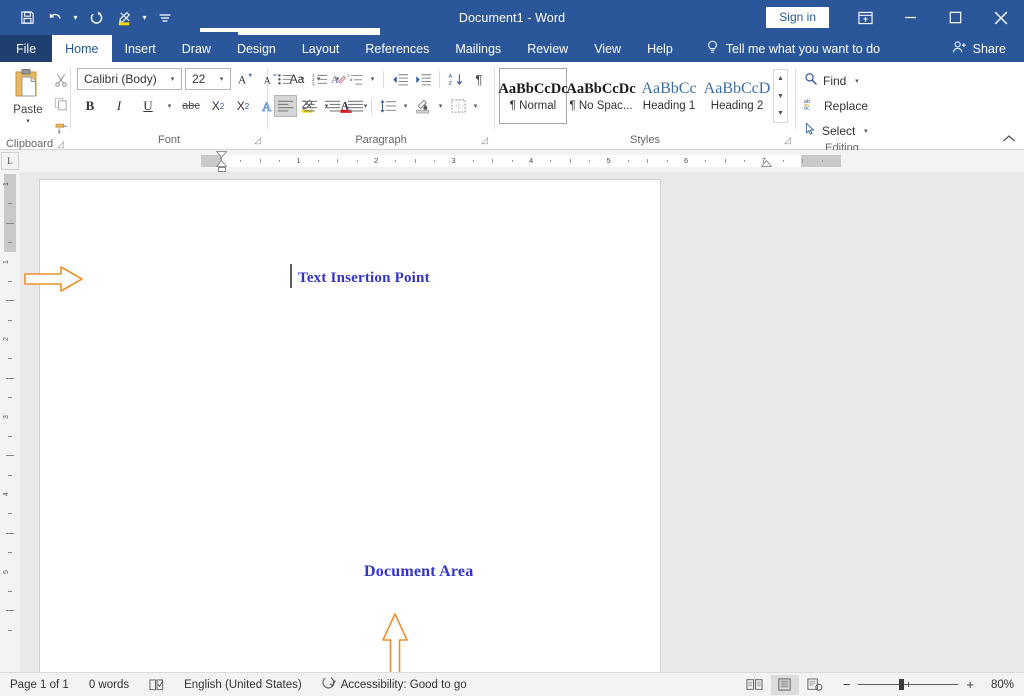  What do you see at coordinates (1001, 17) in the screenshot?
I see `close-button` at bounding box center [1001, 17].